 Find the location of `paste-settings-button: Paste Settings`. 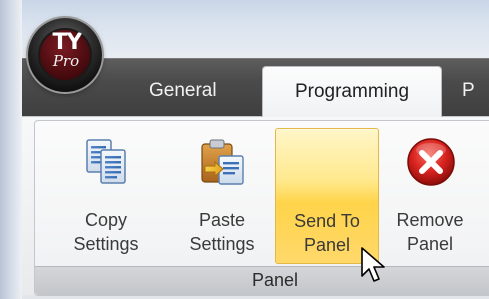

paste-settings-button: Paste Settings is located at coordinates (222, 195).